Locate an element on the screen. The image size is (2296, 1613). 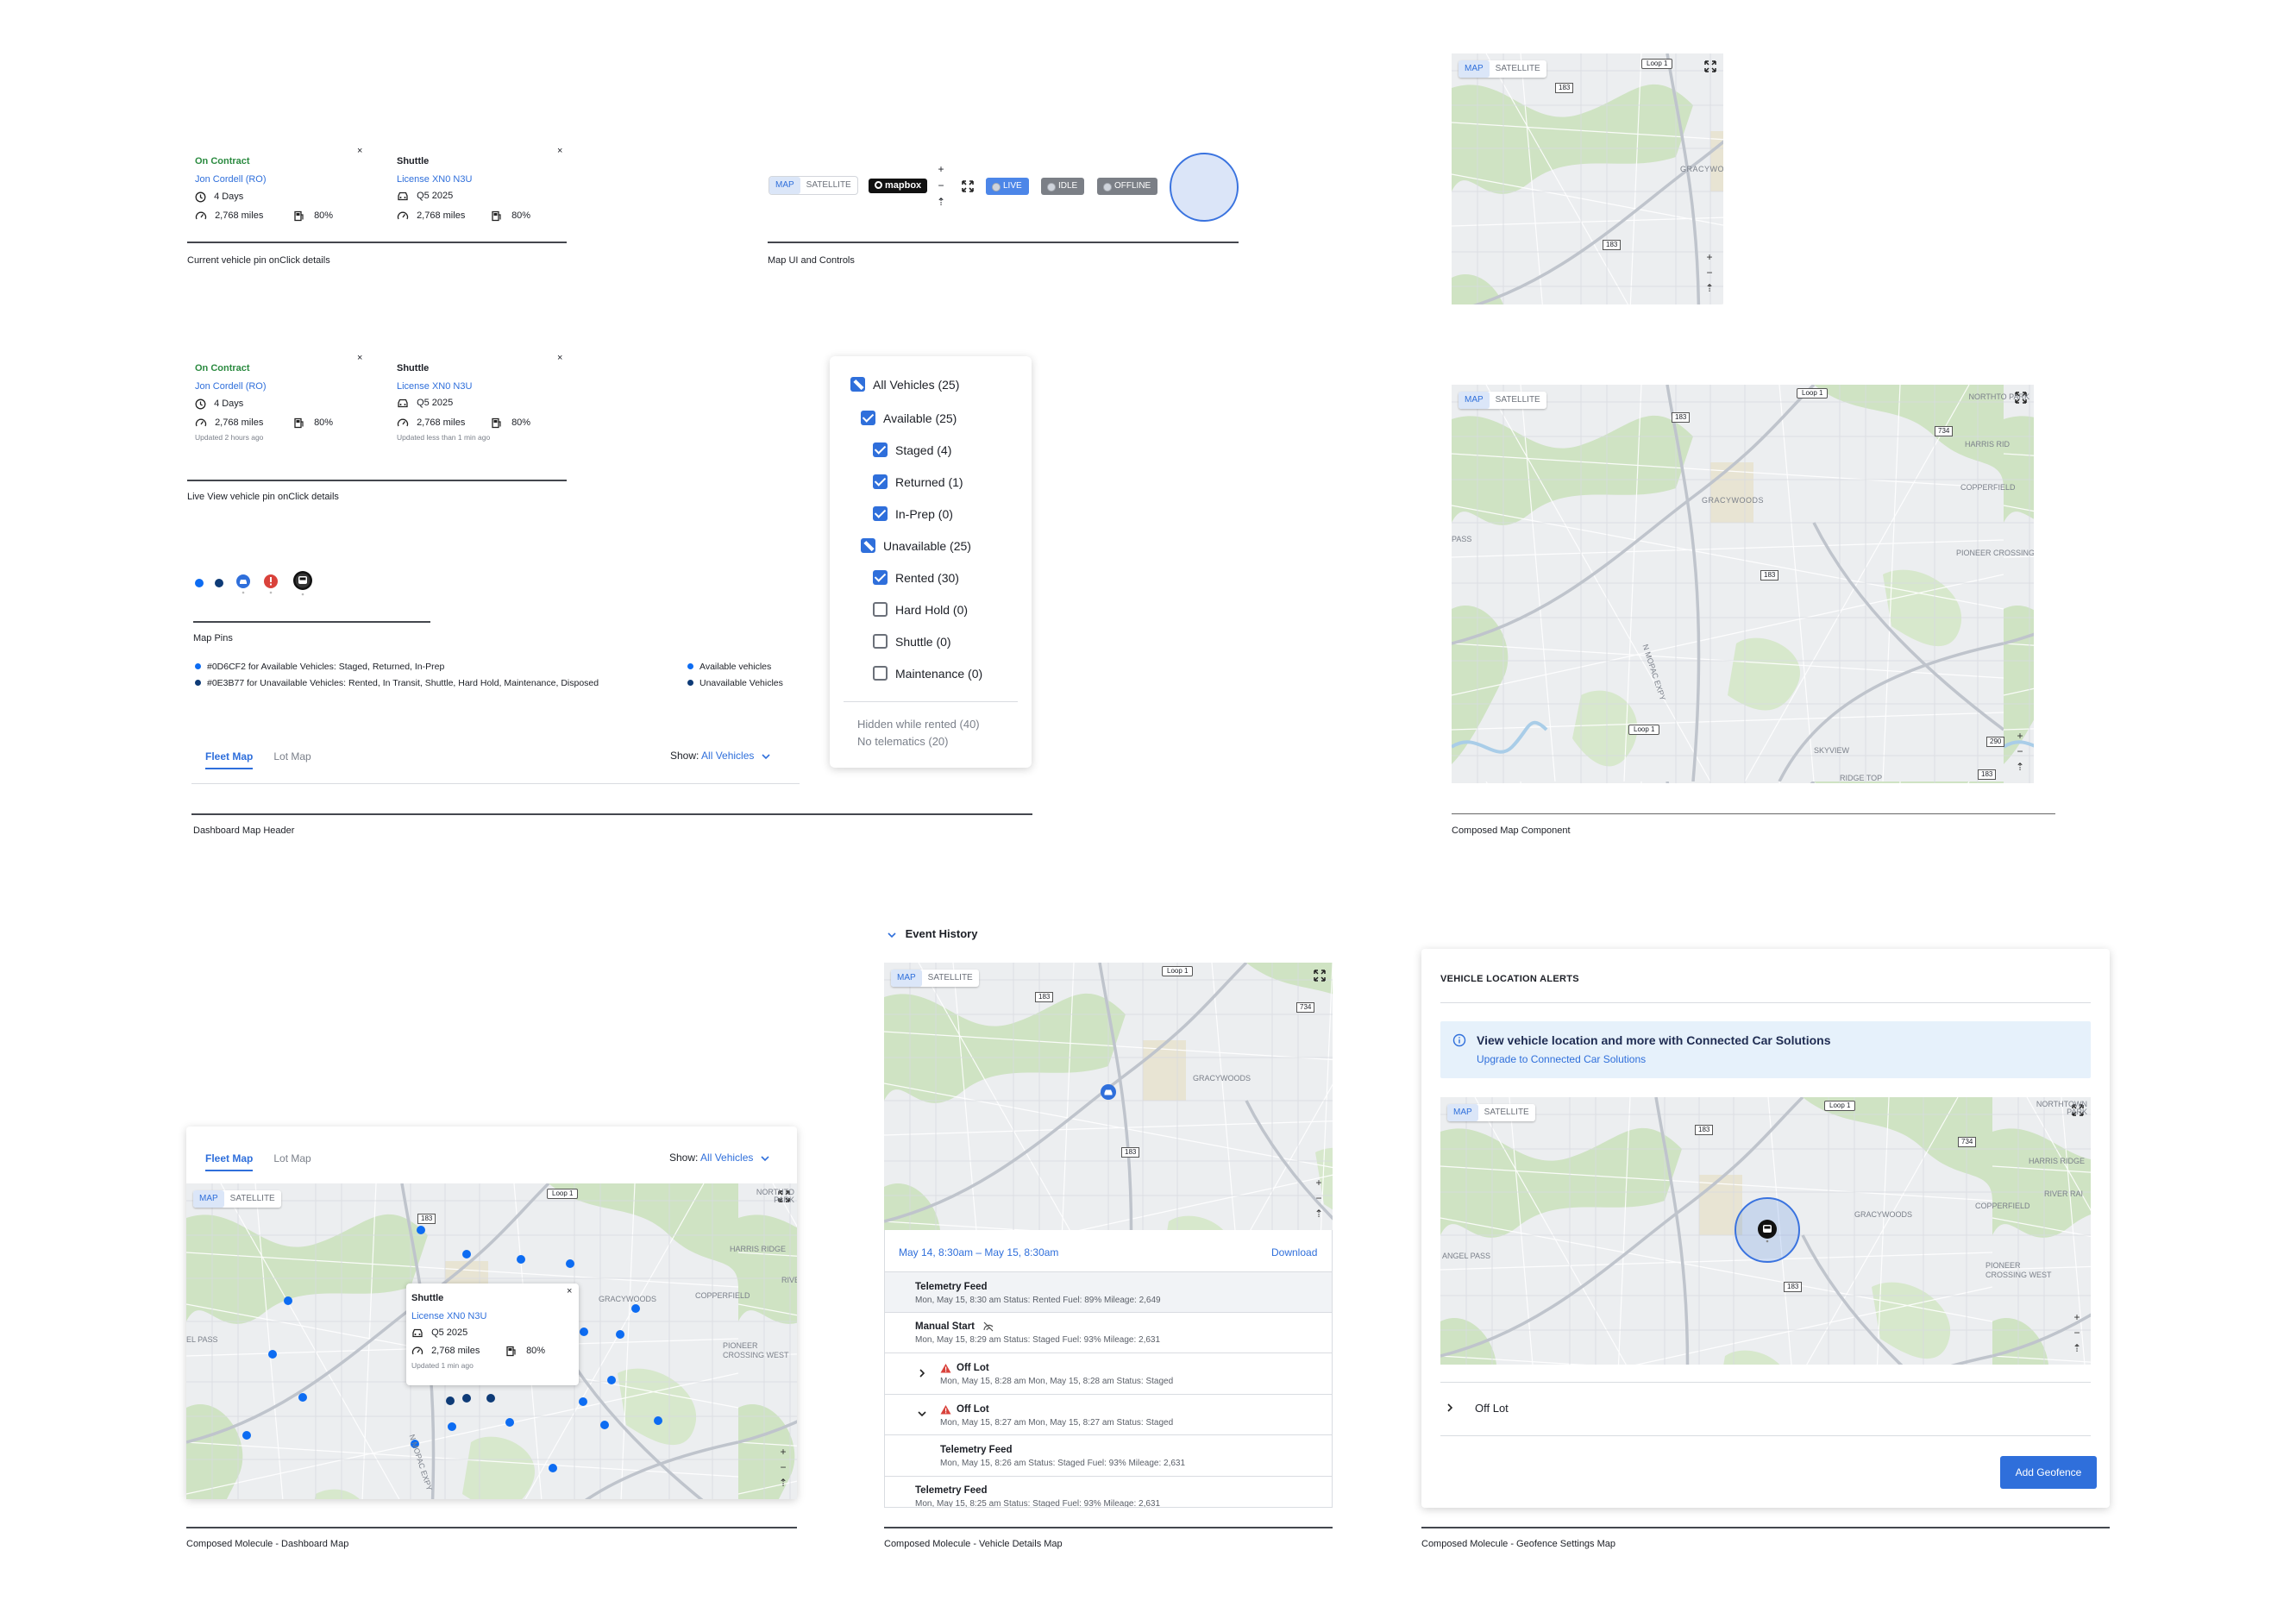
add-geofence-button: Add Geofence is located at coordinates (2049, 1472).